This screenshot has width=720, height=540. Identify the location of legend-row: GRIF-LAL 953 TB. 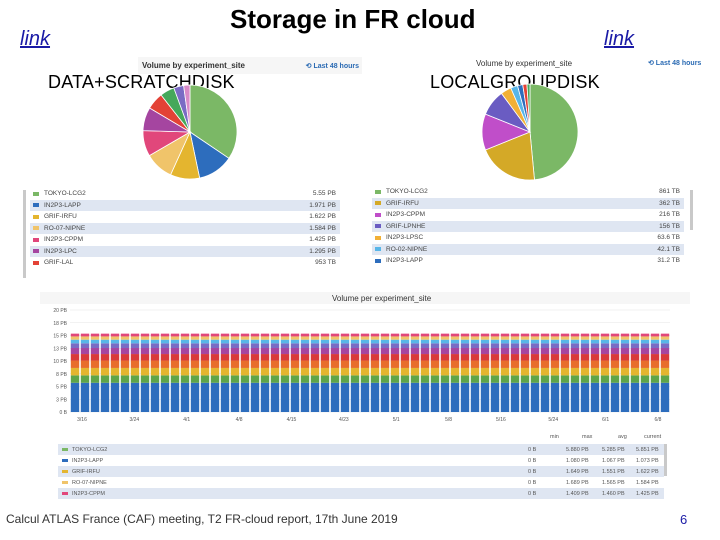
(185, 263).